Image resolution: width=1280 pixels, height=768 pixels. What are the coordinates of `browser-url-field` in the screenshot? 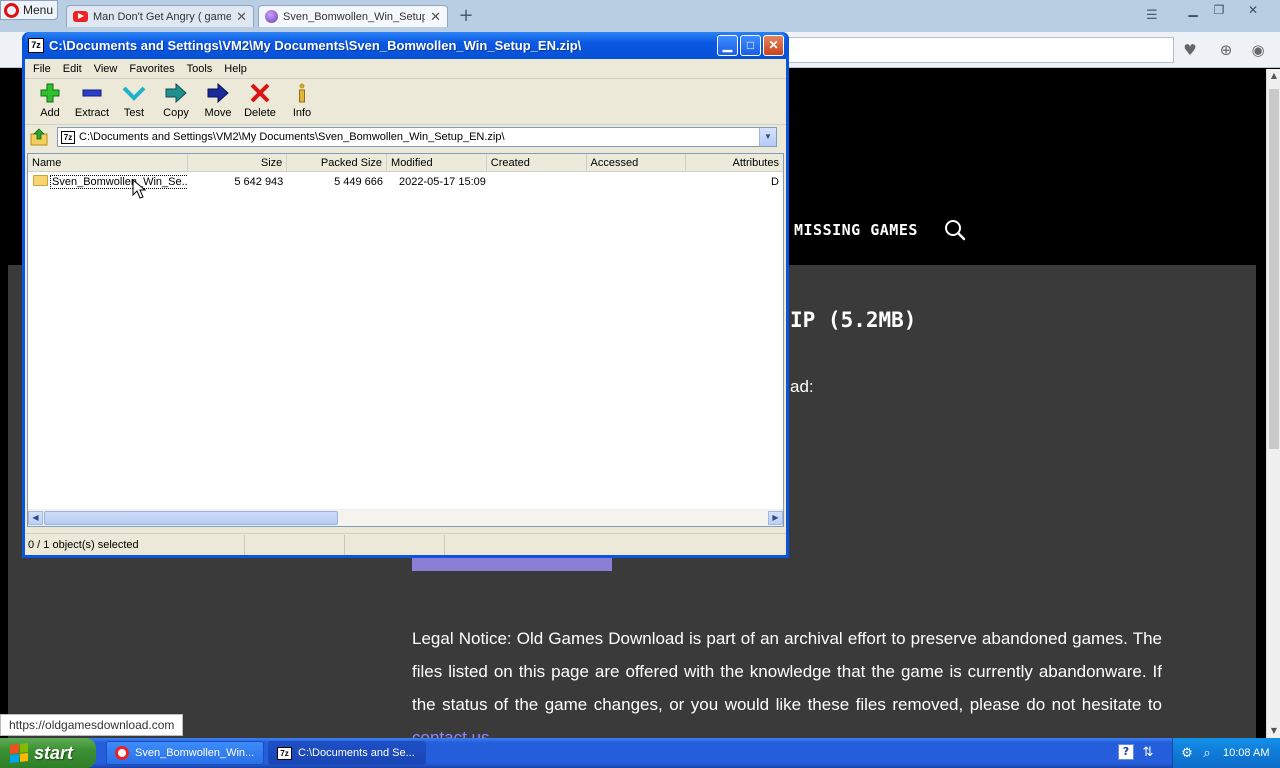 It's located at (980, 50).